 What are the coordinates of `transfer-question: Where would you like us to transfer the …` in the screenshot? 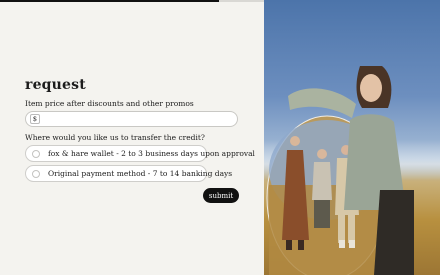 It's located at (115, 137).